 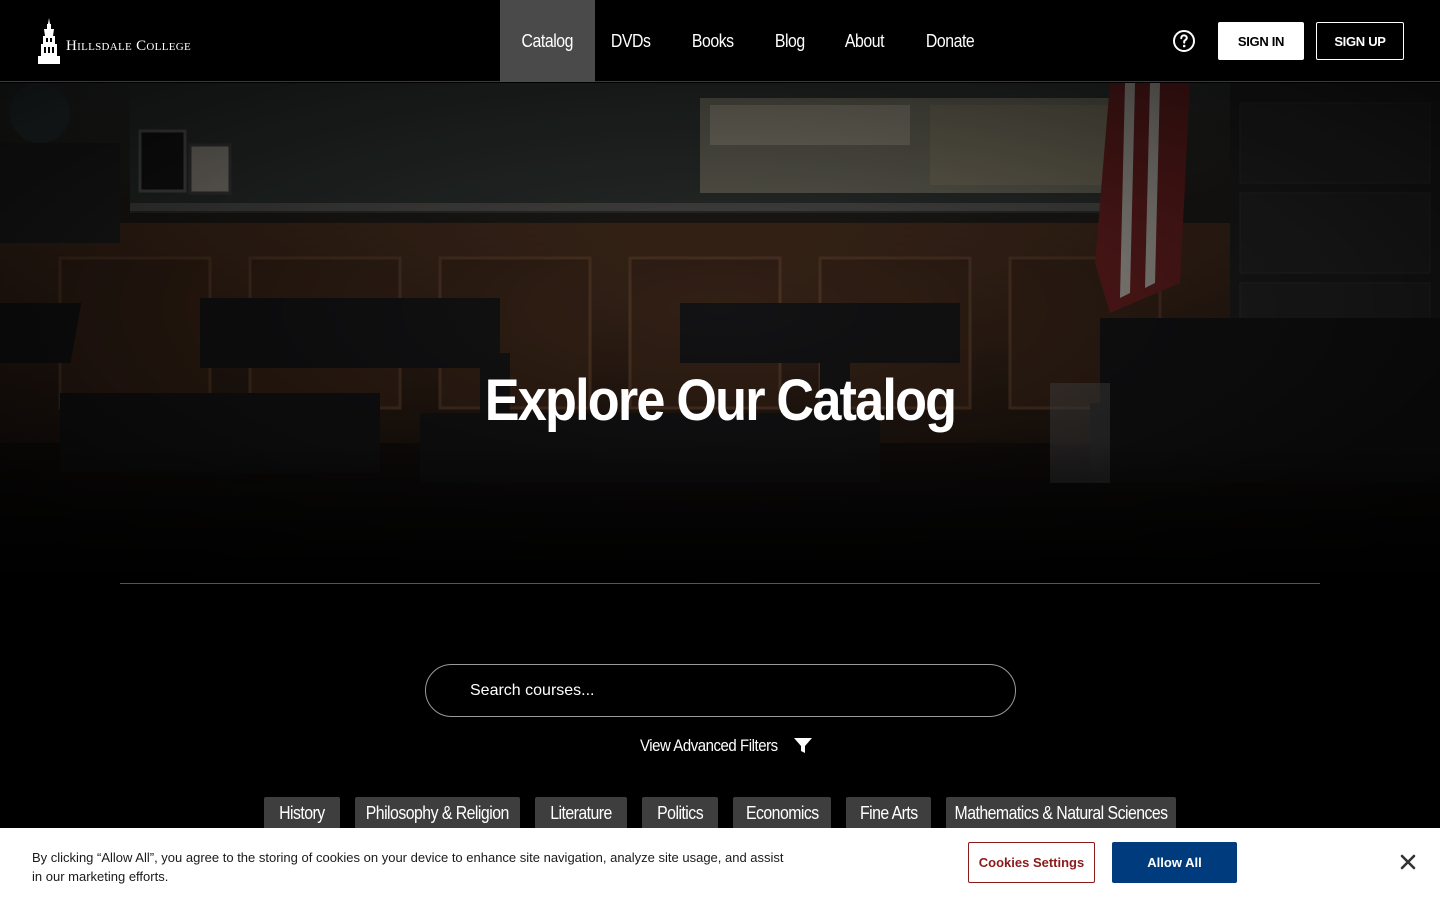 I want to click on category-chip-mathematics-natural-sciences: Mathematics & Natural Sciences, so click(x=1061, y=813).